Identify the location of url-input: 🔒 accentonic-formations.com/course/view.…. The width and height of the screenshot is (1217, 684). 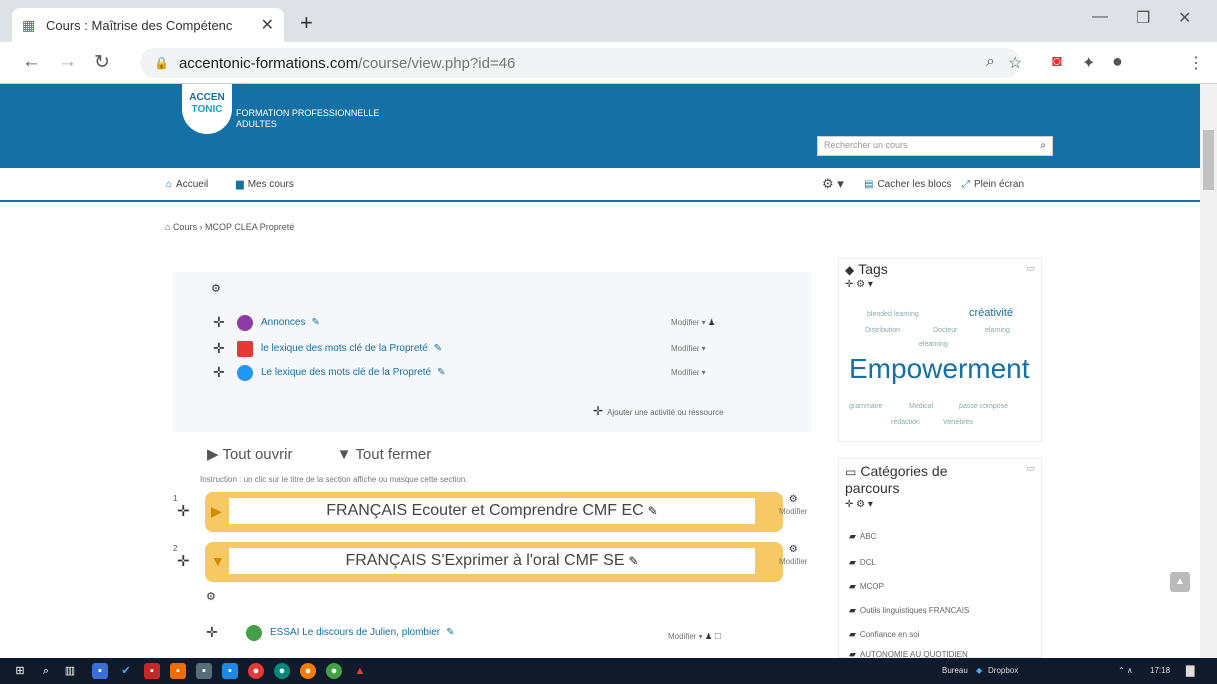
(580, 63).